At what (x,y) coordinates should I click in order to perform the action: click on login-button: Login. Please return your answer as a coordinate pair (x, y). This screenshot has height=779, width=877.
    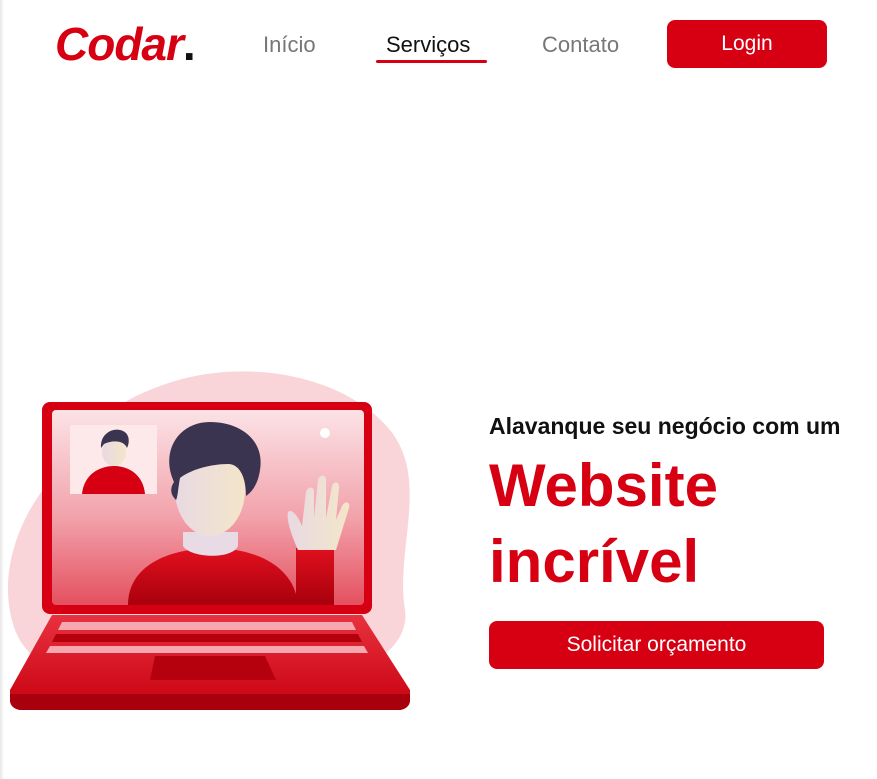
    Looking at the image, I should click on (747, 44).